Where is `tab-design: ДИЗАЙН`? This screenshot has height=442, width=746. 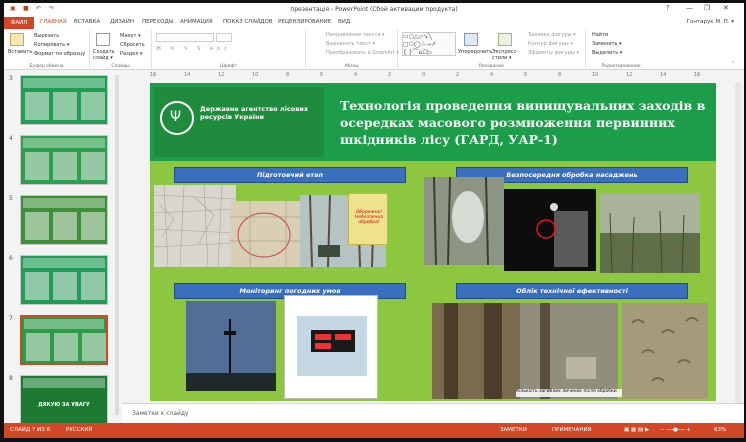
tab-design: ДИЗАЙН is located at coordinates (122, 22).